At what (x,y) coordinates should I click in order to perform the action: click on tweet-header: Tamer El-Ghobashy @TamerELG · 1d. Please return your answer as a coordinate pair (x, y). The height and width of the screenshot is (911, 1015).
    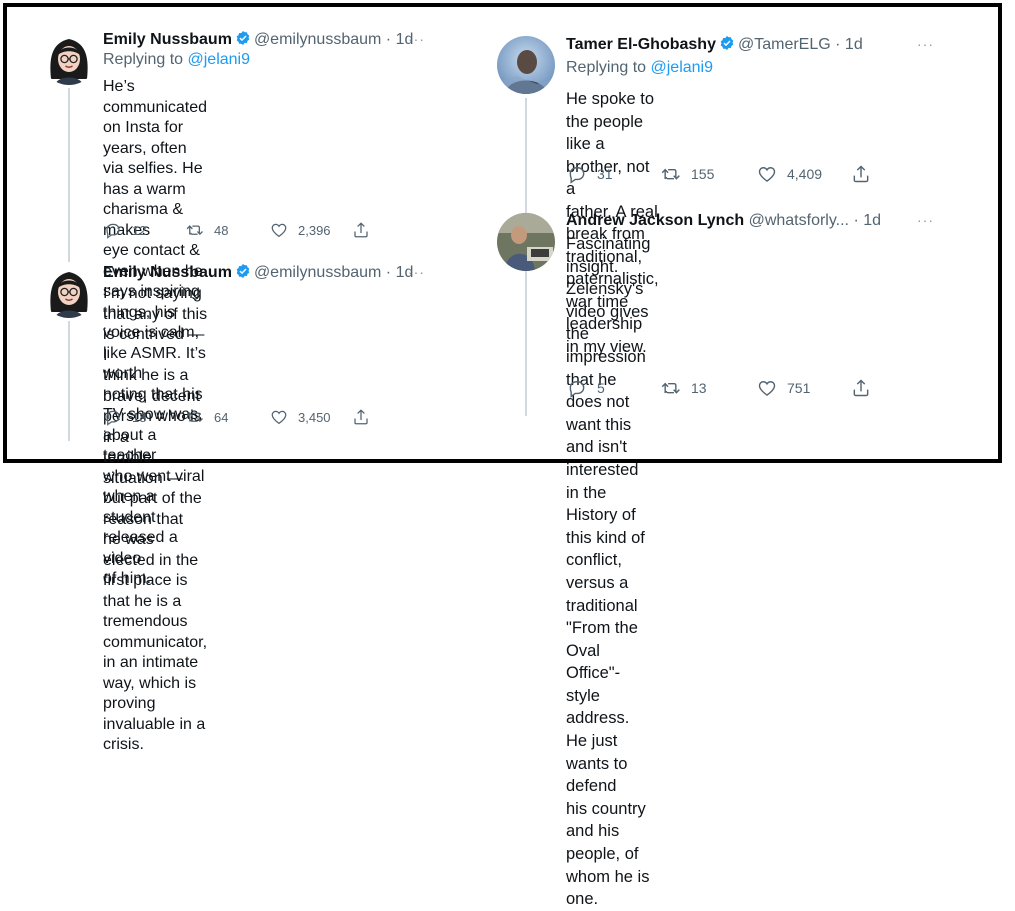
    Looking at the image, I should click on (714, 45).